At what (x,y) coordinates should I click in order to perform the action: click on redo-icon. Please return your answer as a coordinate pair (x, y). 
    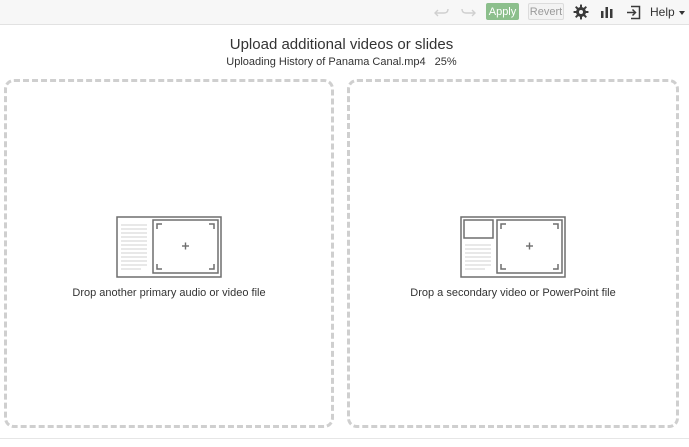
    Looking at the image, I should click on (468, 12).